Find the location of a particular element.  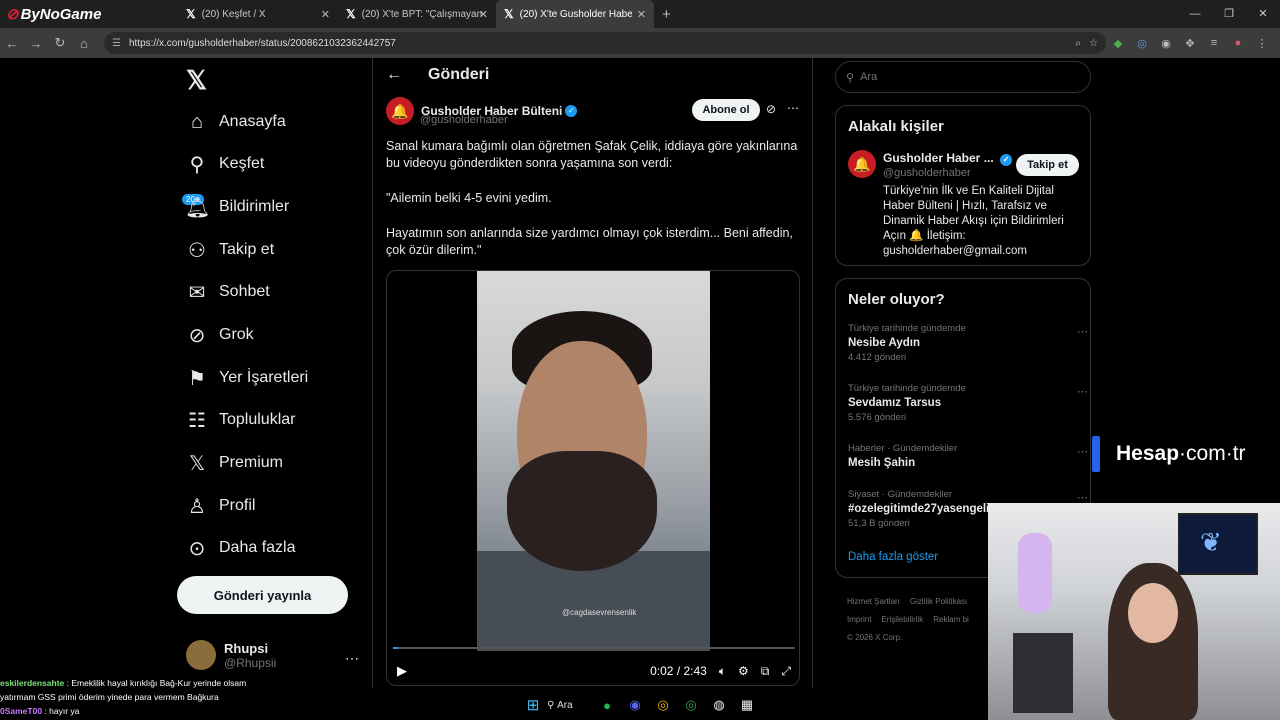

playlist-icon: ≡ is located at coordinates (1214, 43).